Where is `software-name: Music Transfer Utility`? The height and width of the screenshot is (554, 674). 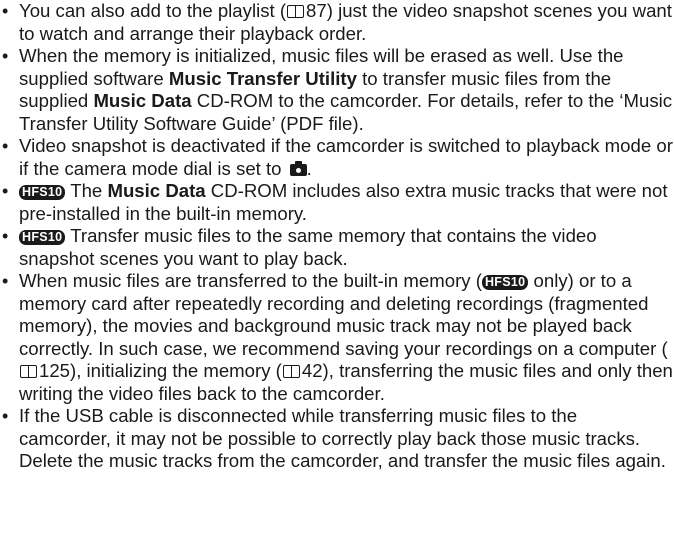
software-name: Music Transfer Utility is located at coordinates (262, 78).